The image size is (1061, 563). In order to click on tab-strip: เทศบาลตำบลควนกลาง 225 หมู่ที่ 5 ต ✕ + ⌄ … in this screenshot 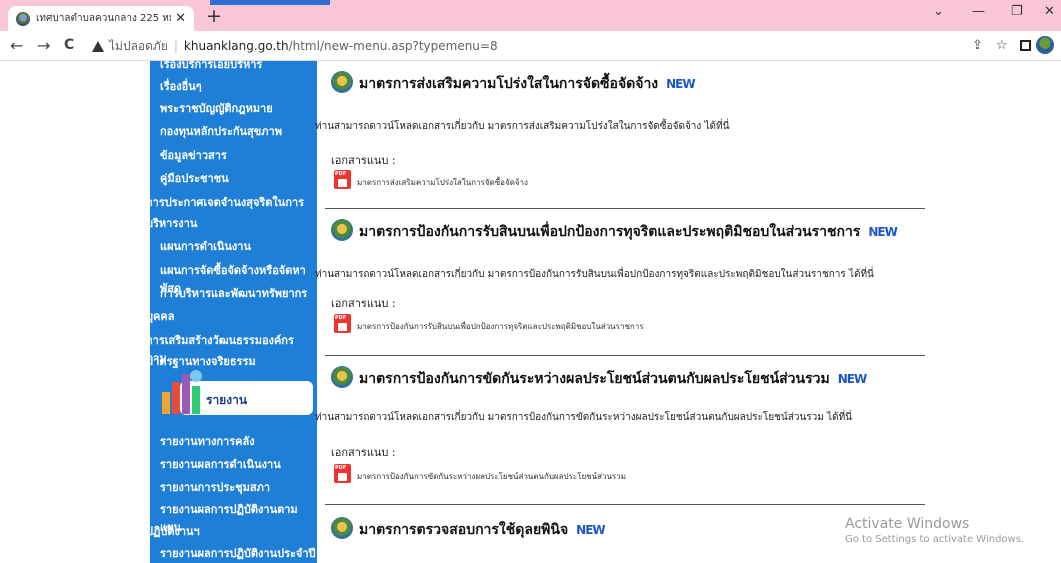, I will do `click(530, 15)`.